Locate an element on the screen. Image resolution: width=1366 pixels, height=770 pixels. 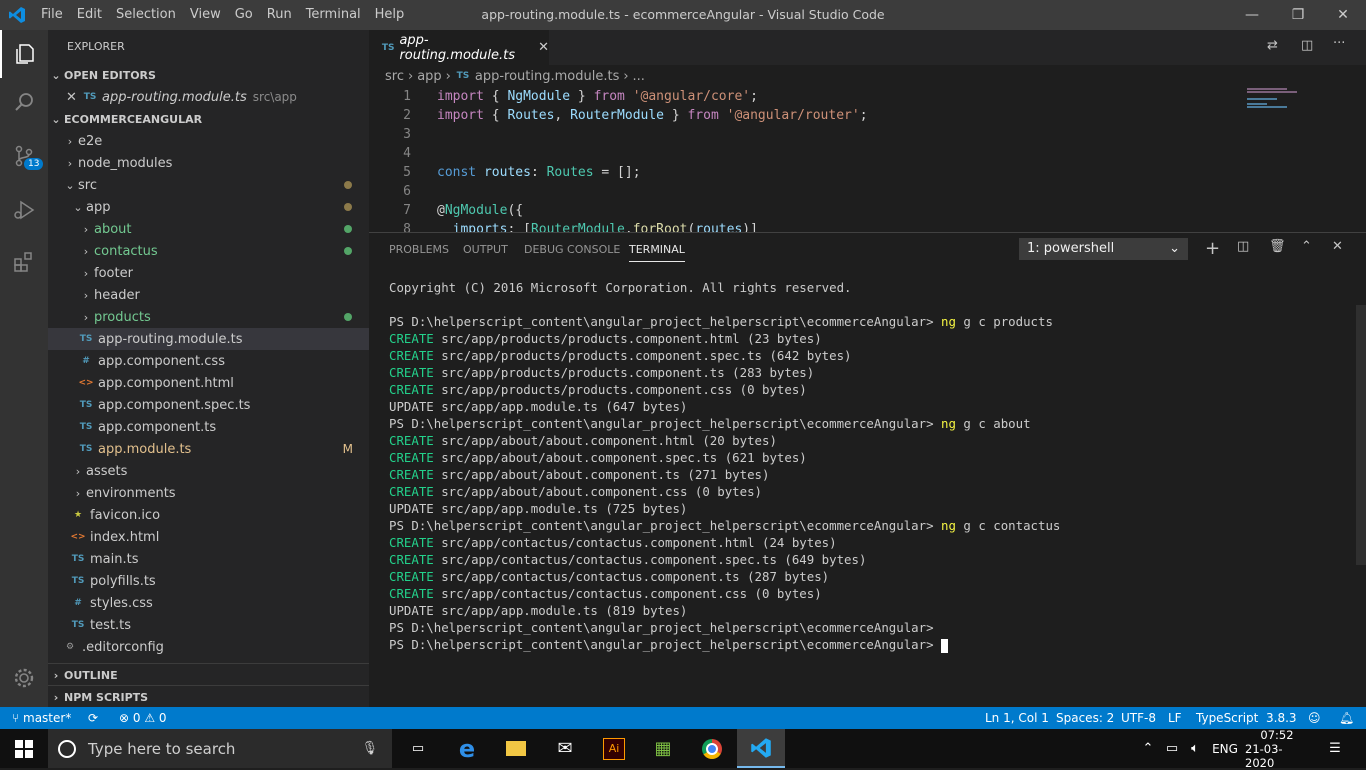
show-hidden-icons-icon: ⌃ is located at coordinates (1148, 748).